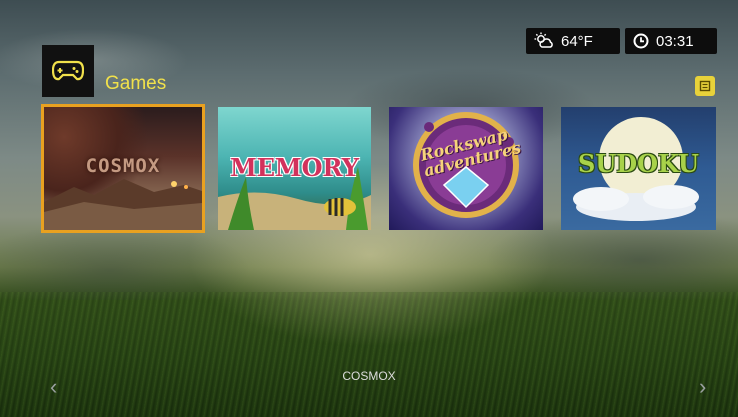  I want to click on selected-game-label: COSMOX, so click(369, 376).